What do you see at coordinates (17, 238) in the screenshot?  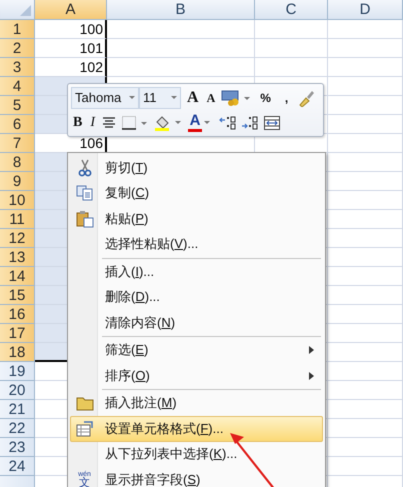 I see `row-header: 12` at bounding box center [17, 238].